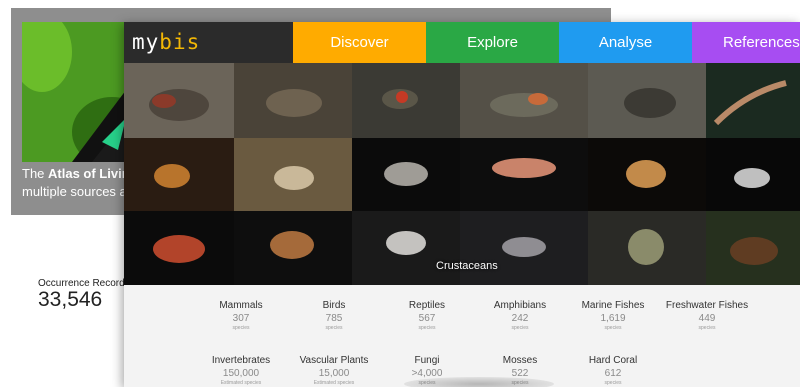  What do you see at coordinates (467, 266) in the screenshot?
I see `mosaic-caption: Crustaceans` at bounding box center [467, 266].